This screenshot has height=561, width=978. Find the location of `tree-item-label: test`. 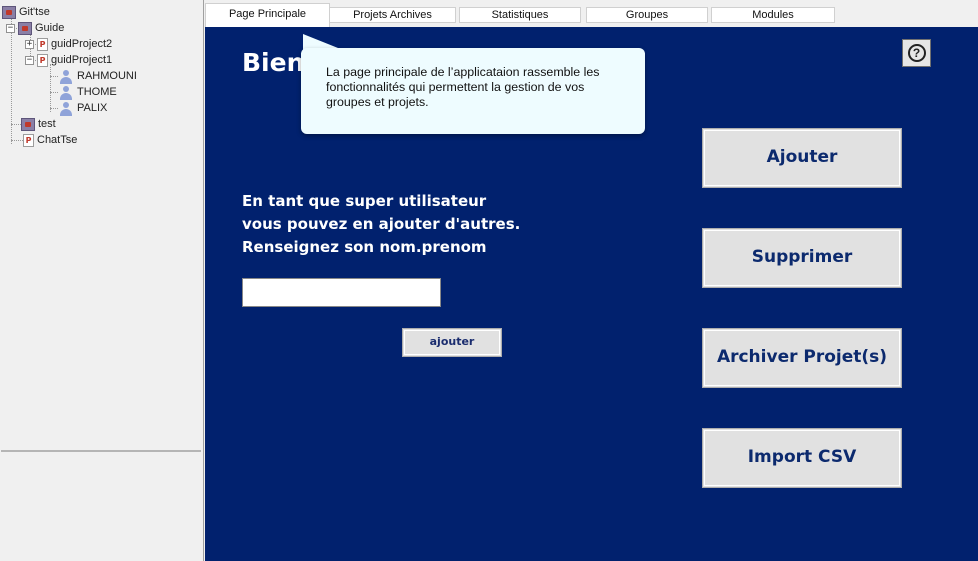

tree-item-label: test is located at coordinates (47, 124).